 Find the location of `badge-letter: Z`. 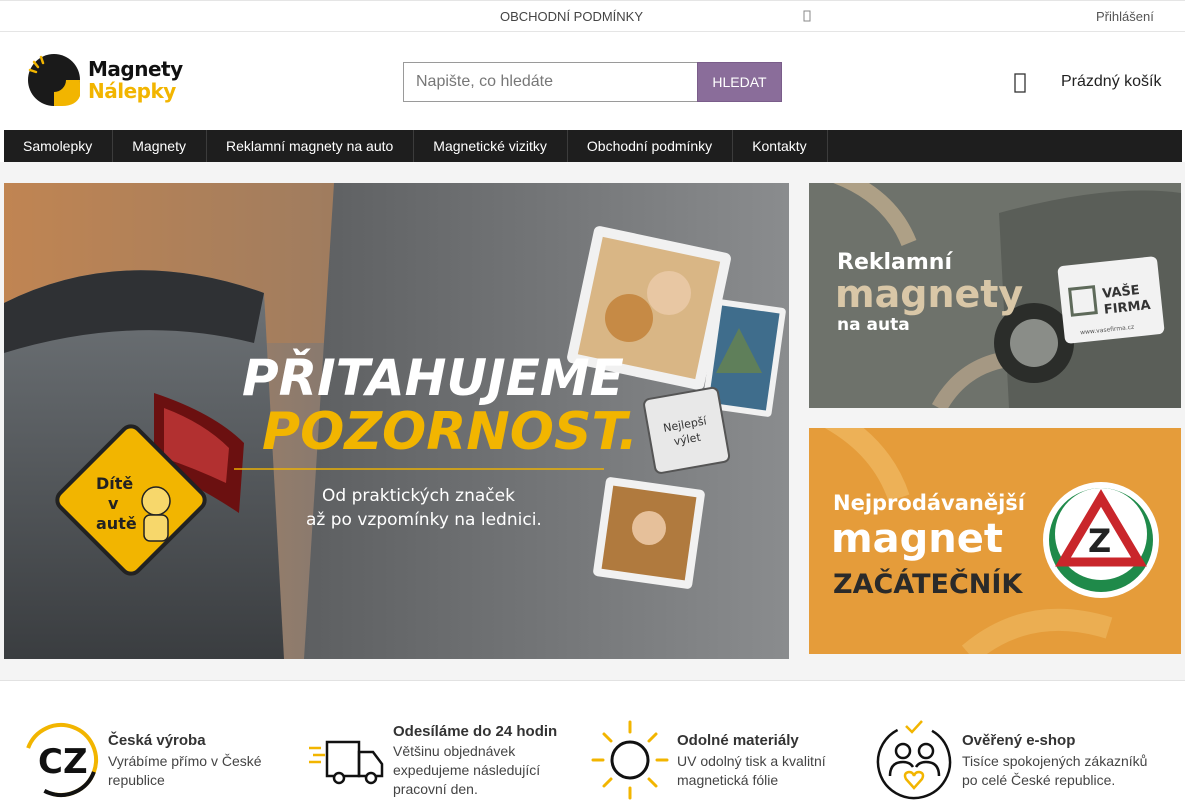

badge-letter: Z is located at coordinates (1099, 541).